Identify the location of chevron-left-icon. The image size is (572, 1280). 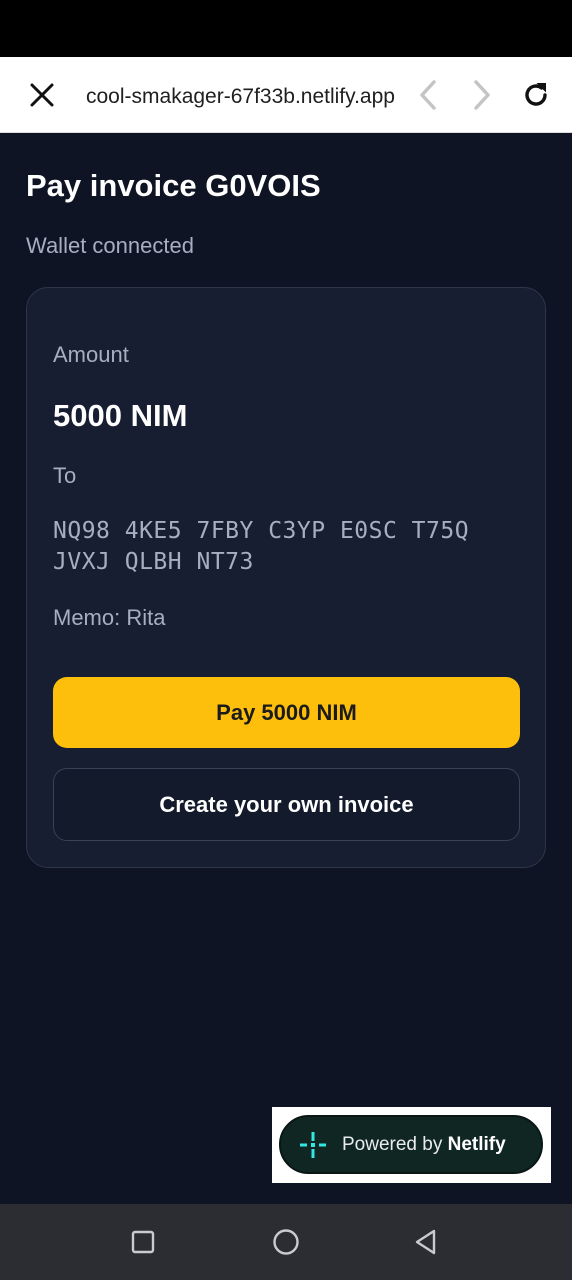
(428, 95).